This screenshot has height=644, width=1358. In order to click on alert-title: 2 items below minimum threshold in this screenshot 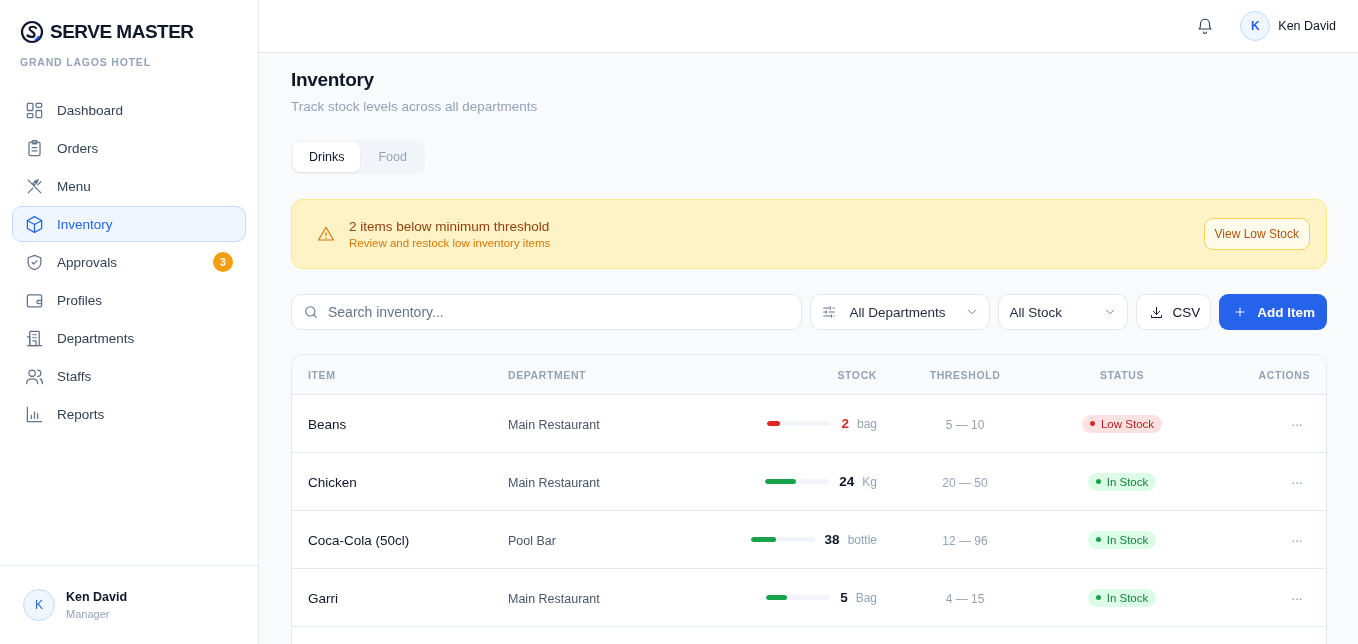, I will do `click(450, 226)`.